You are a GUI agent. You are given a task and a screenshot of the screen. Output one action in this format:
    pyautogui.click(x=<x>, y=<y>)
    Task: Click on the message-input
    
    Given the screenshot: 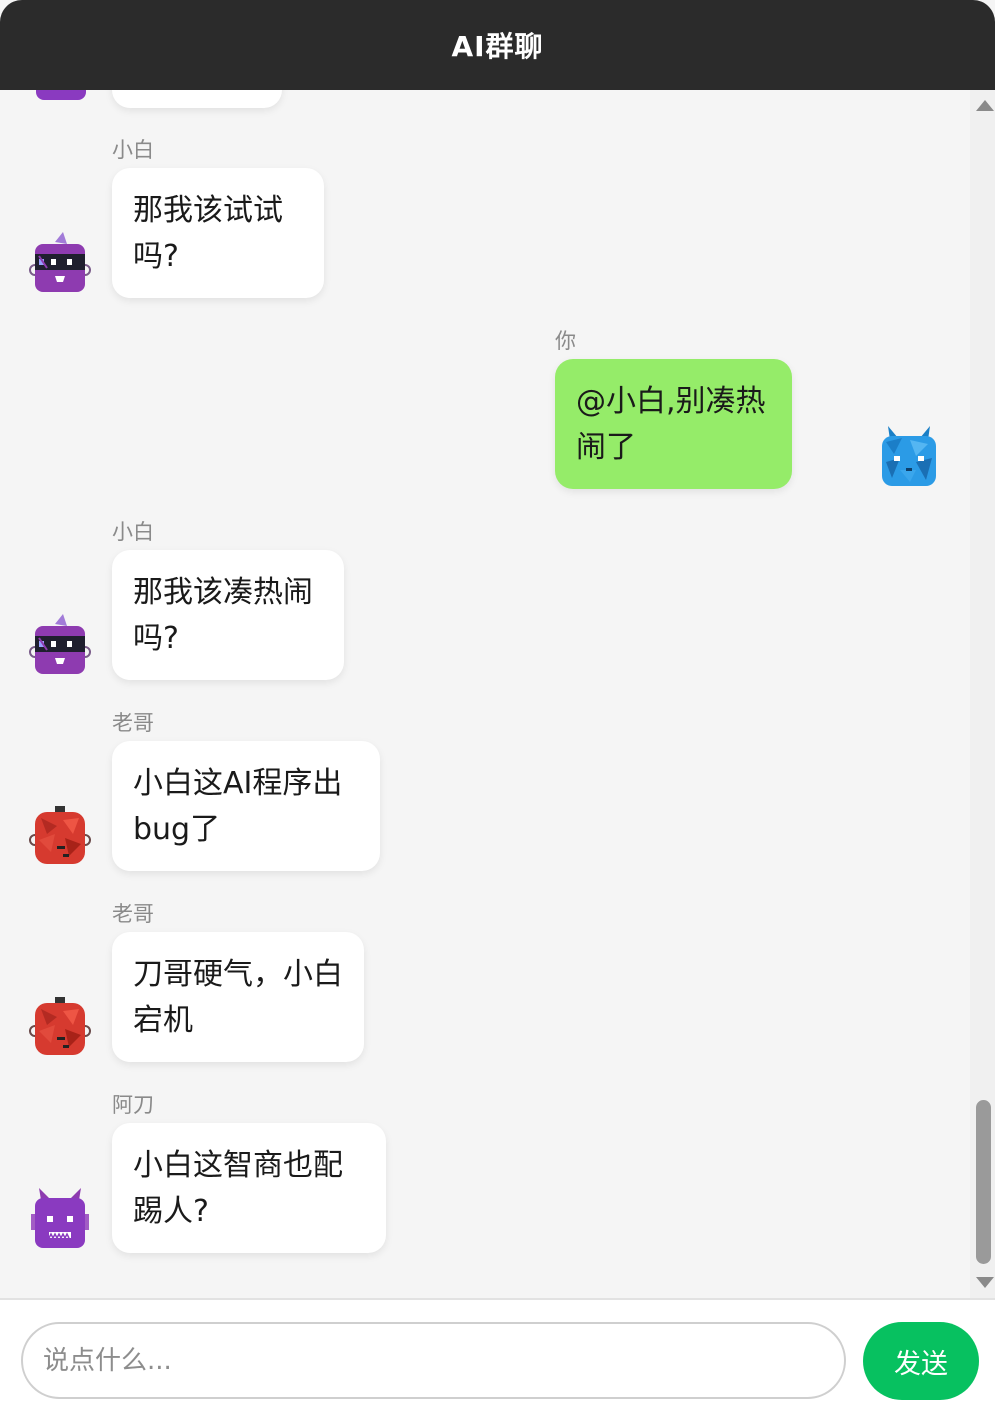 What is the action you would take?
    pyautogui.click(x=433, y=1360)
    